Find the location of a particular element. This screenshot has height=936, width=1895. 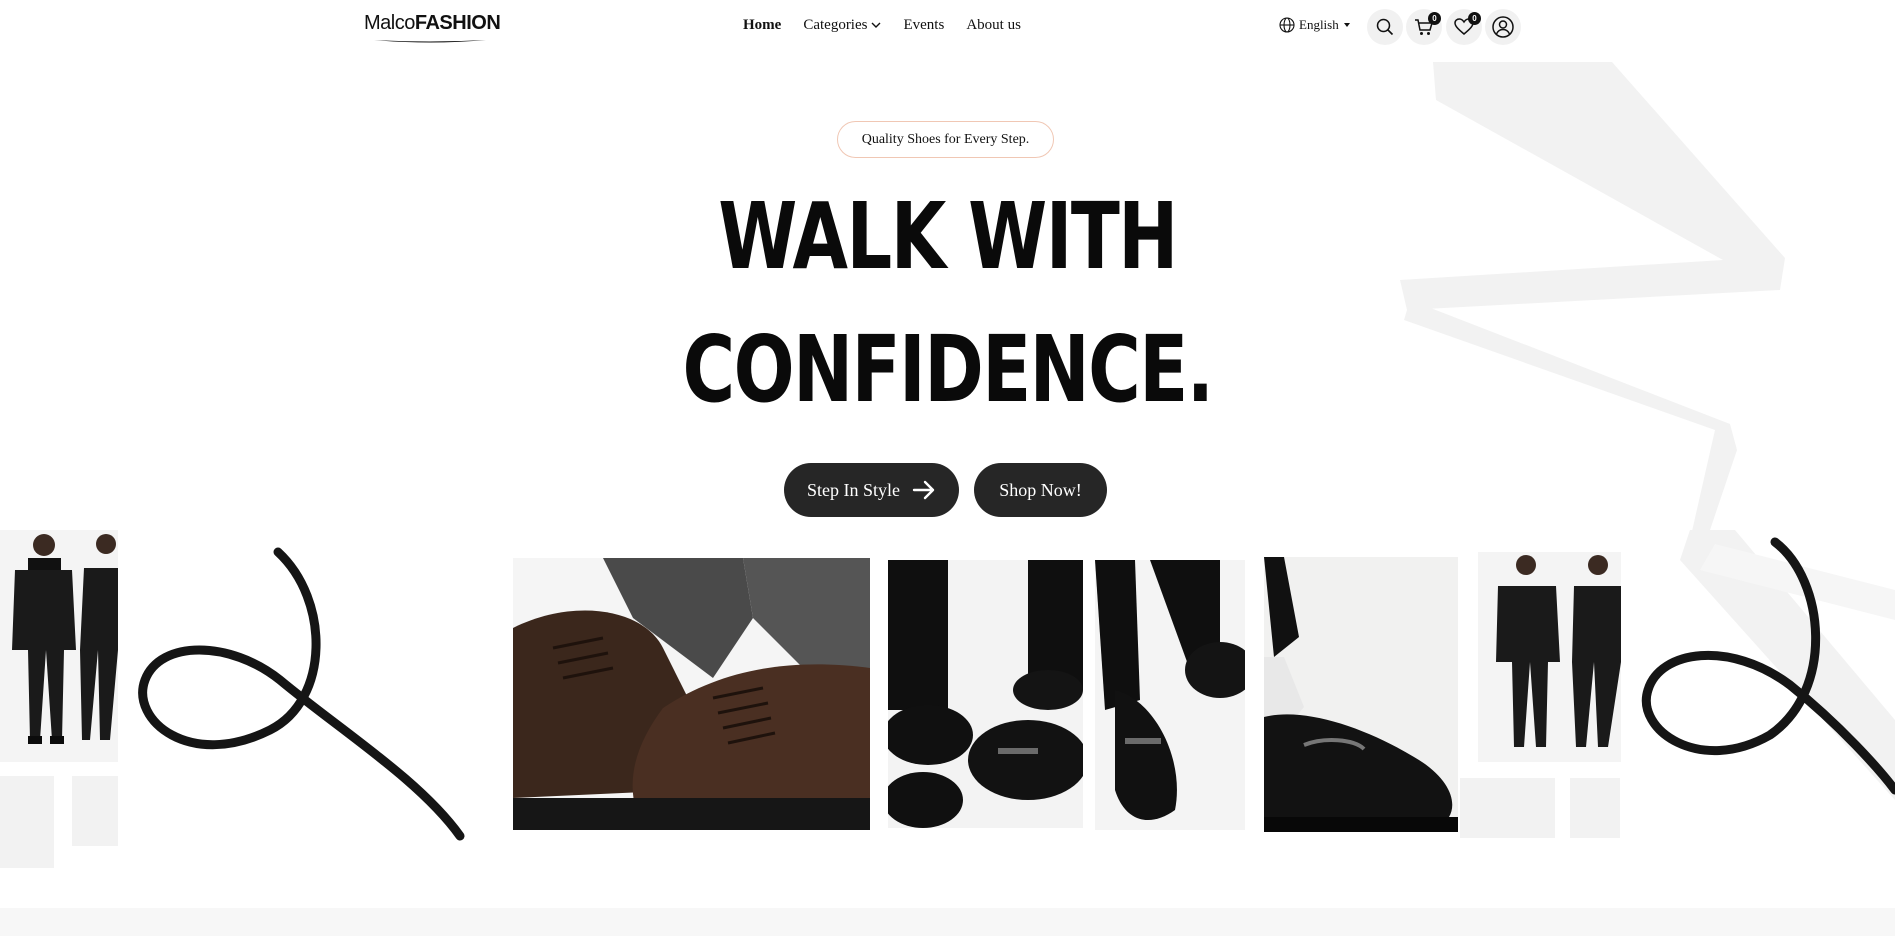

nav-about-label: About us is located at coordinates (993, 25).